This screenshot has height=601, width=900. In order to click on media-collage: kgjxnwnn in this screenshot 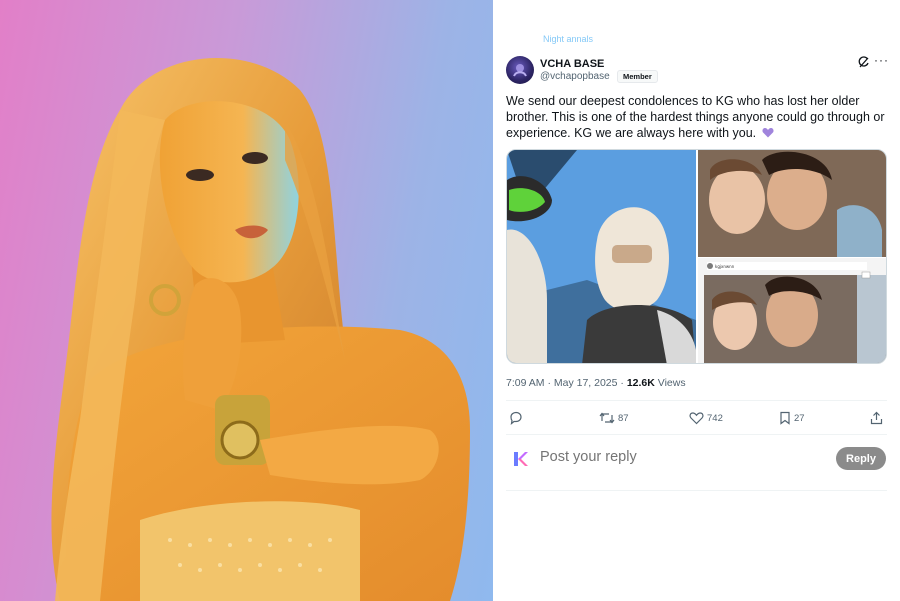, I will do `click(696, 256)`.